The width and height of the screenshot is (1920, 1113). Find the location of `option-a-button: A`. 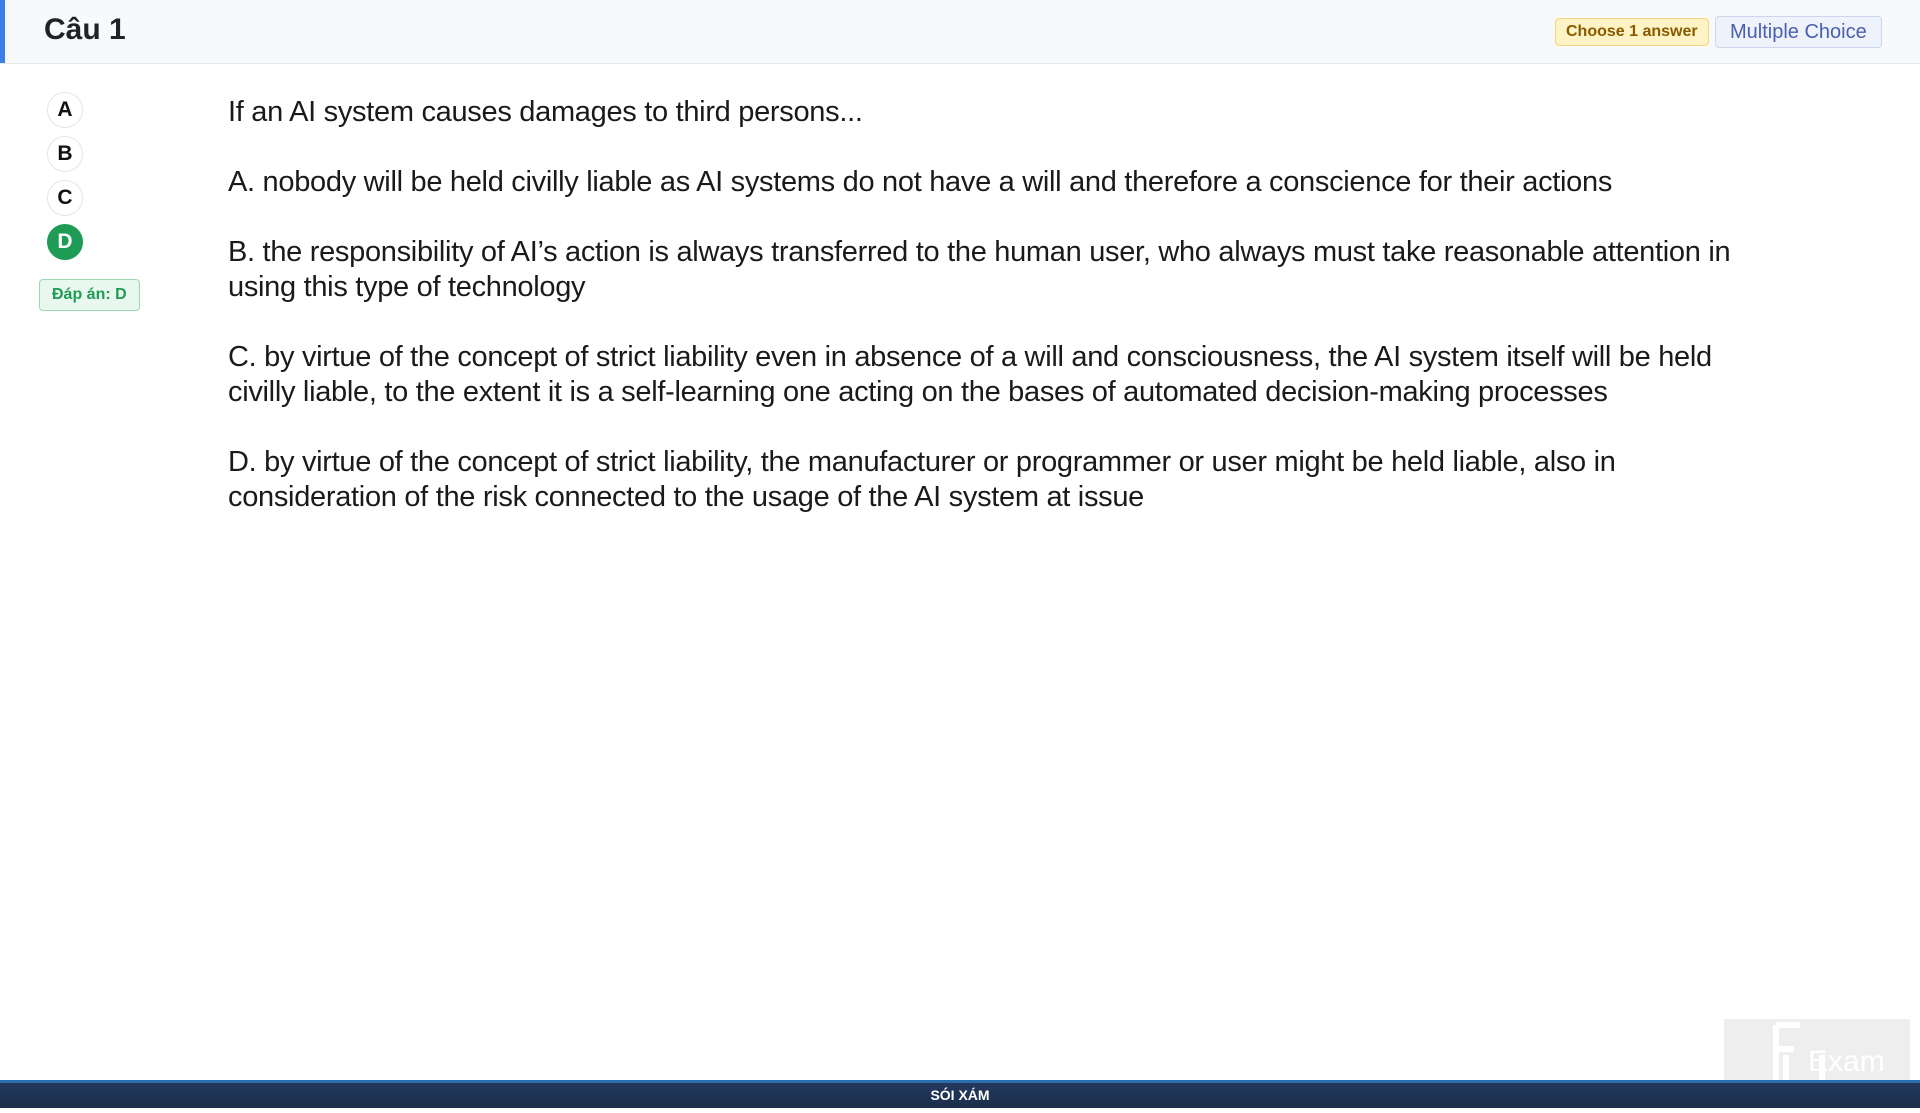

option-a-button: A is located at coordinates (65, 110).